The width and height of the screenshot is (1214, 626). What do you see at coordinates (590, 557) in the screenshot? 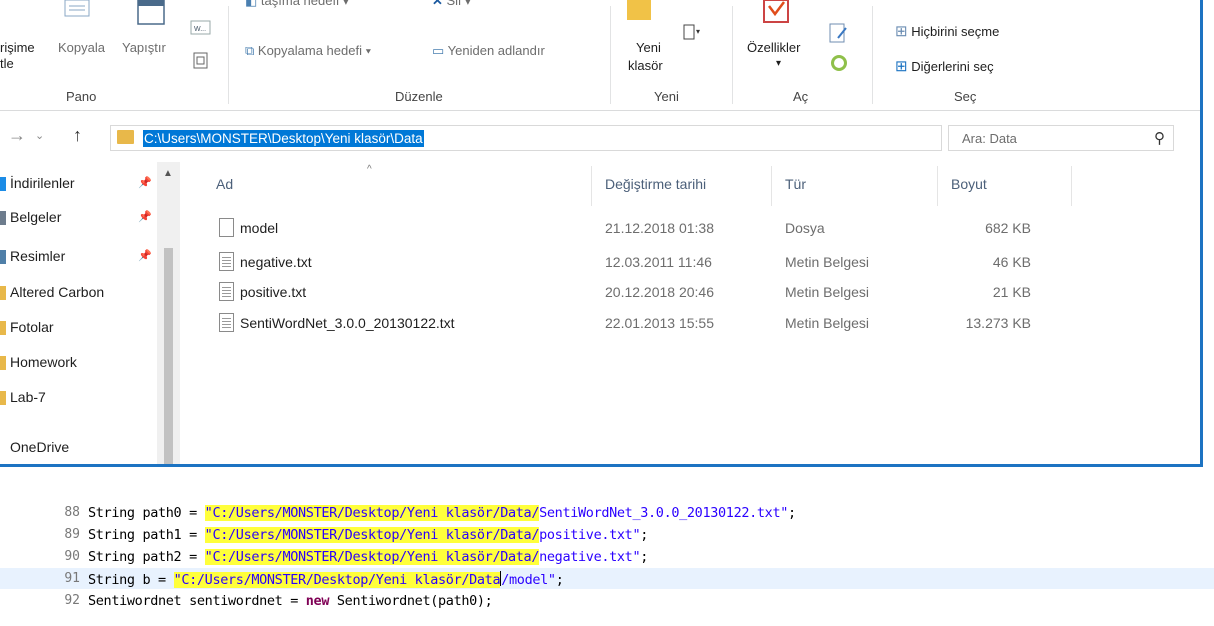
I see `string-literal: negative.txt"` at bounding box center [590, 557].